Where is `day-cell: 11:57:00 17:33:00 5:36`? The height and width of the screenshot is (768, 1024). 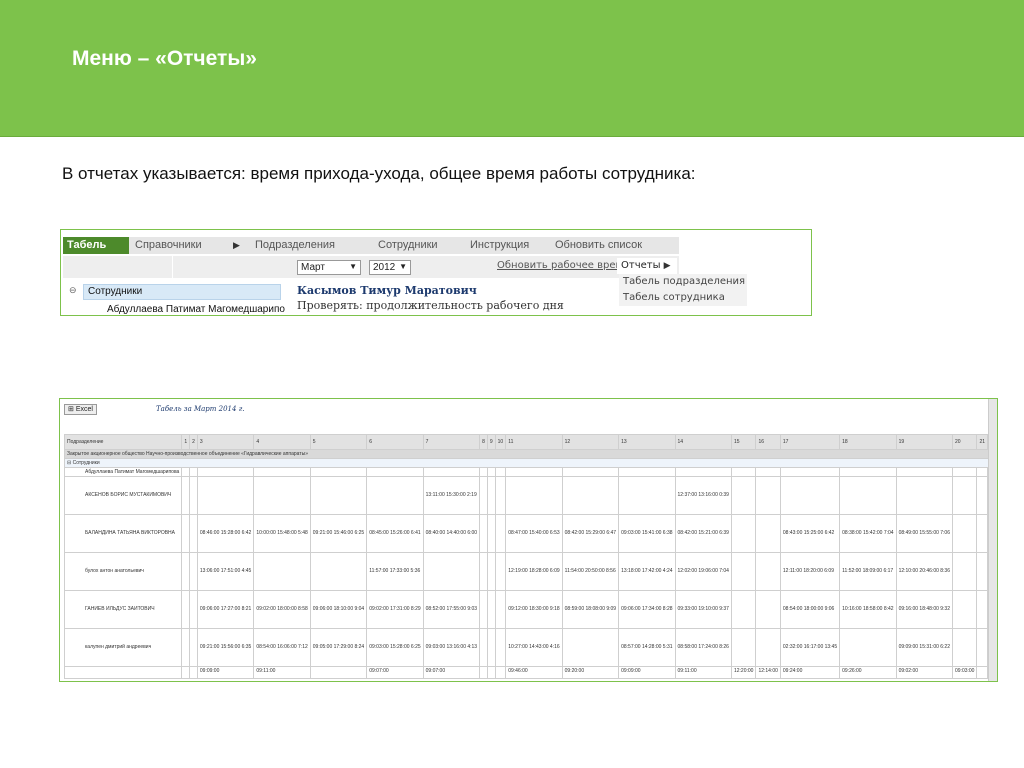 day-cell: 11:57:00 17:33:00 5:36 is located at coordinates (395, 571).